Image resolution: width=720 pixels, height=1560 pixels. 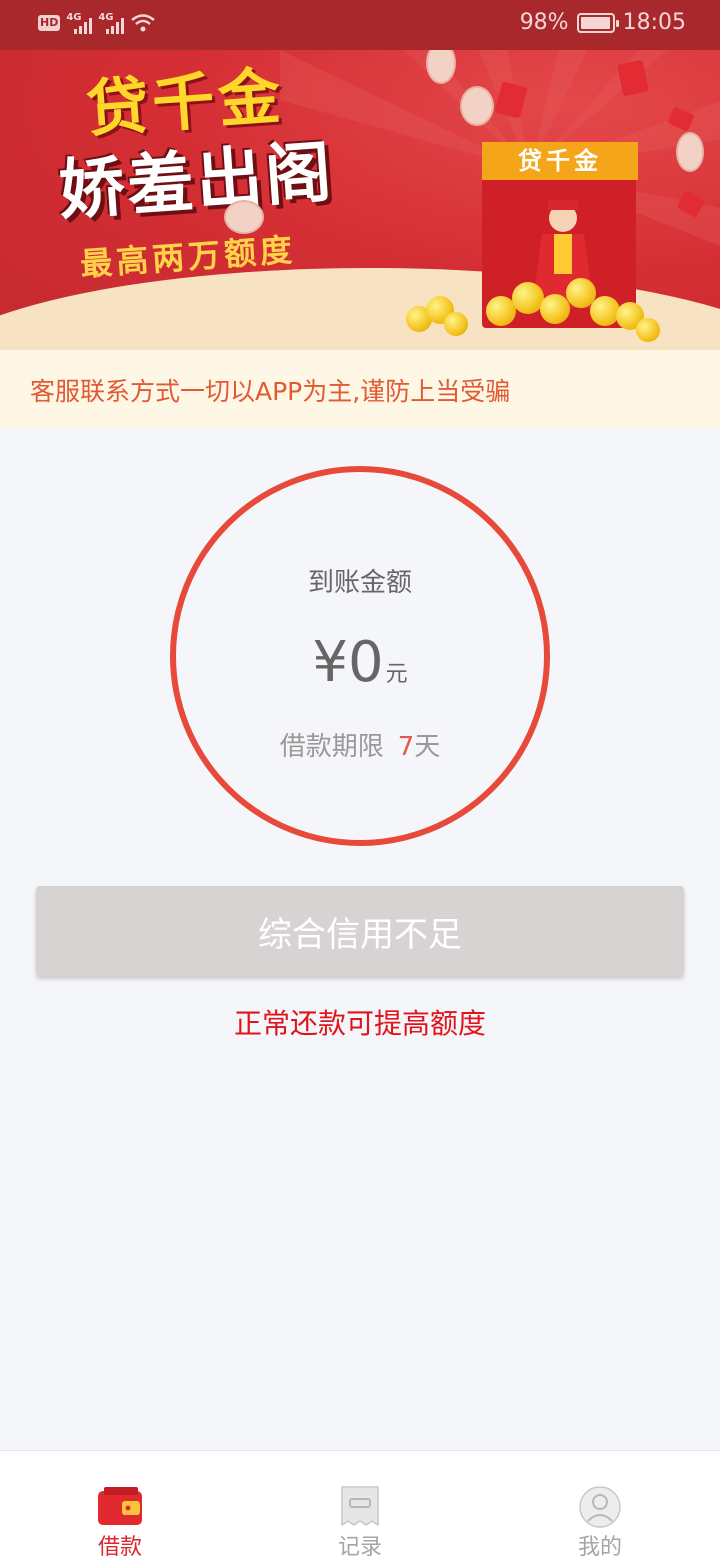 What do you see at coordinates (119, 1547) in the screenshot?
I see `tab-loan-label: 借款` at bounding box center [119, 1547].